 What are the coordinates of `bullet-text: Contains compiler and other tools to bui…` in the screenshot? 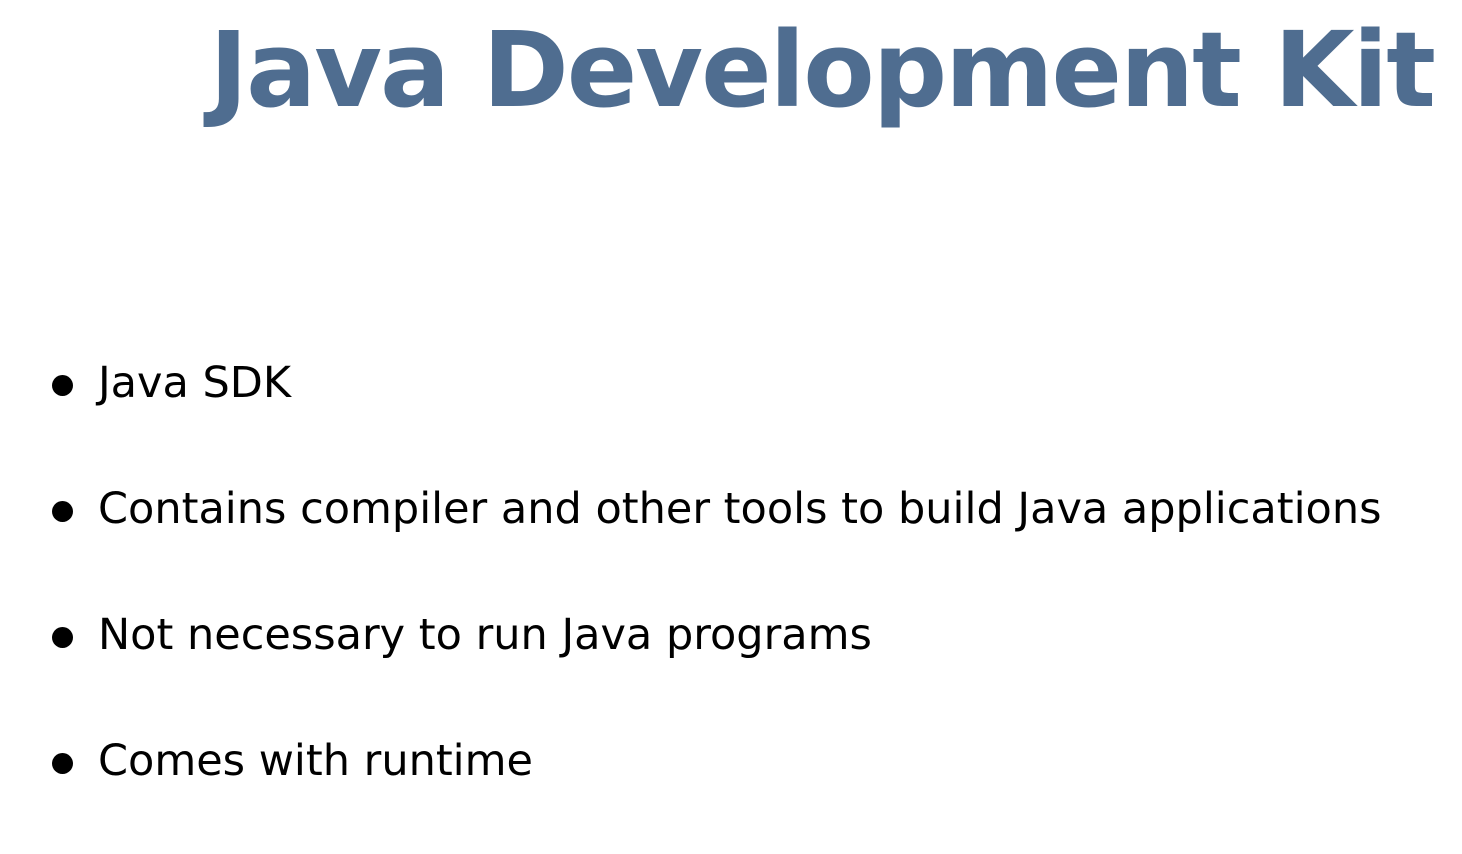 It's located at (740, 509).